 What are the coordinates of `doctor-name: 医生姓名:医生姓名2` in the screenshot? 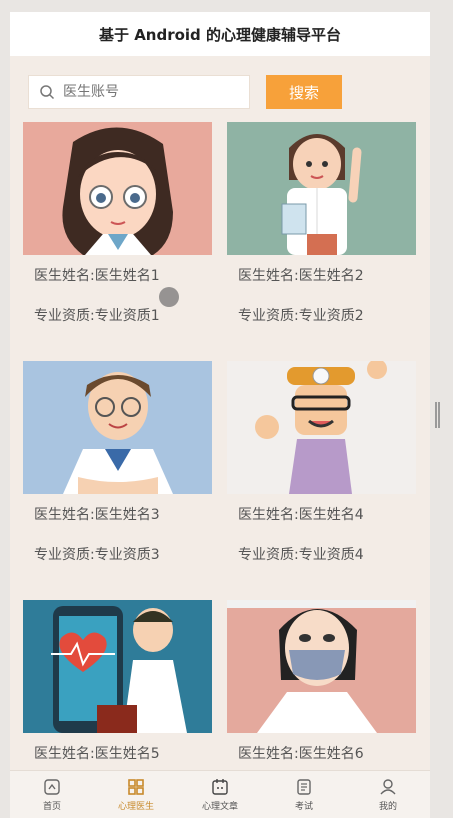 It's located at (301, 276).